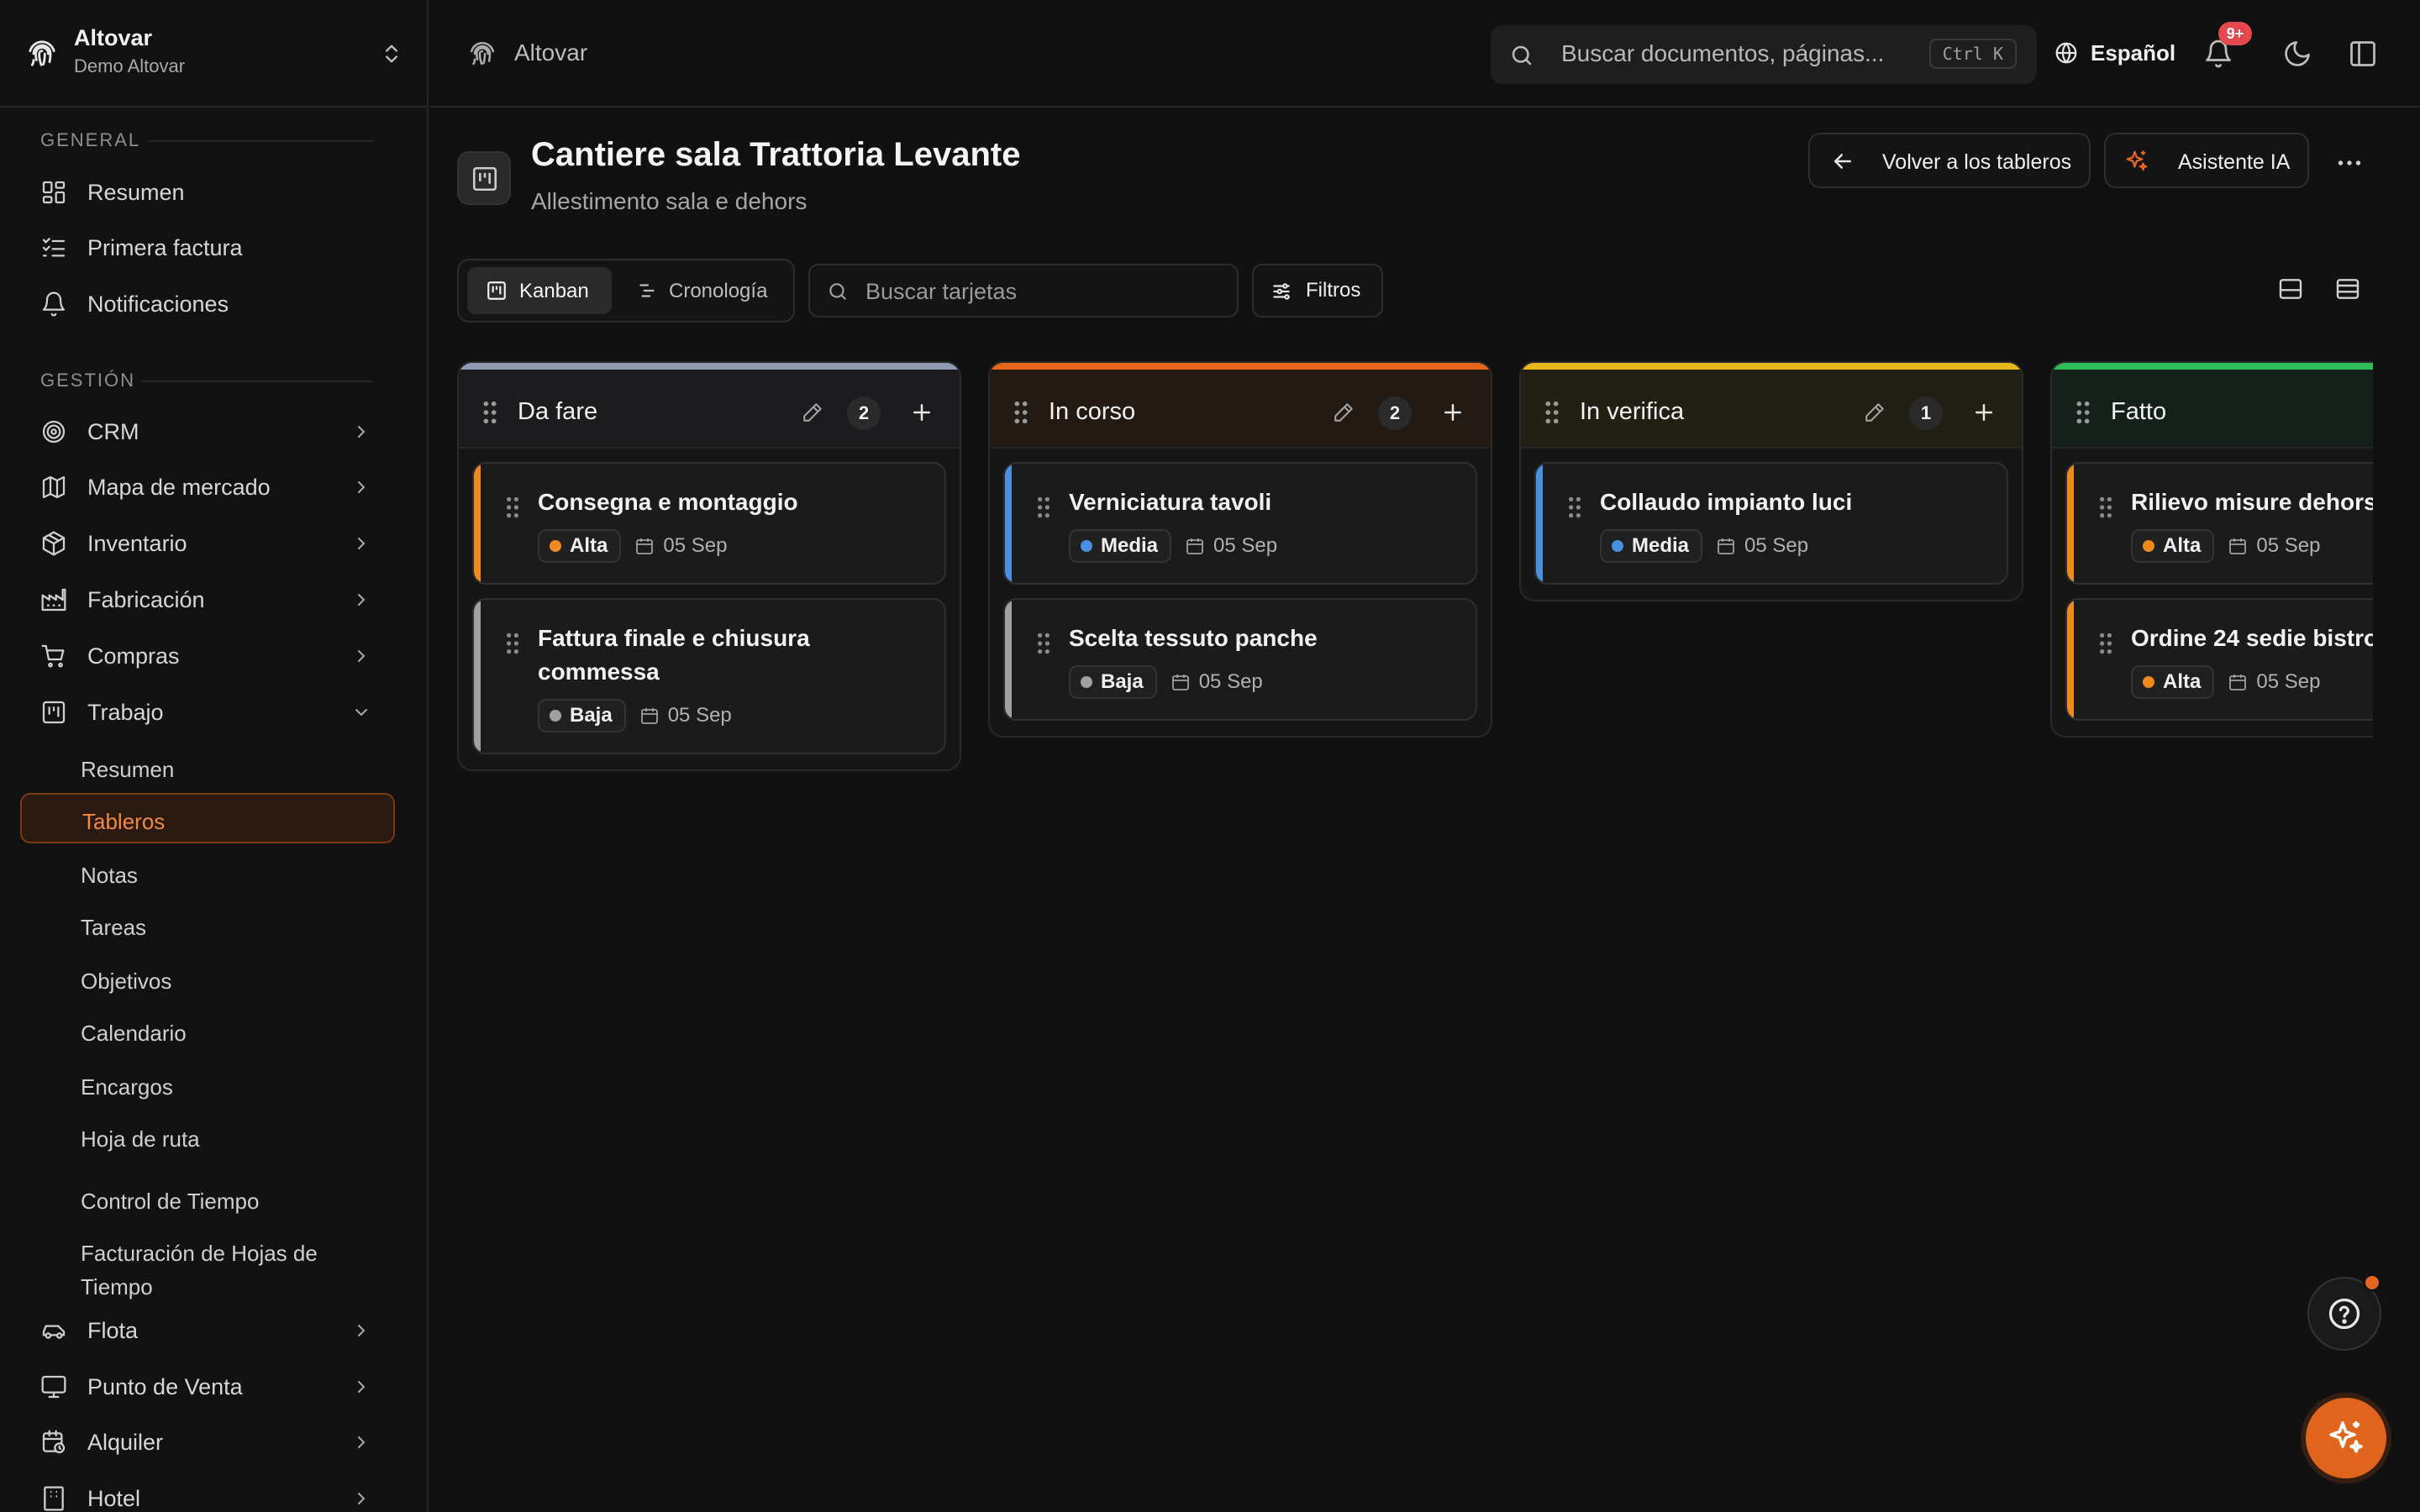 The width and height of the screenshot is (2420, 1512). What do you see at coordinates (207, 1083) in the screenshot?
I see `sidebar-subitem-encargos: Encargos` at bounding box center [207, 1083].